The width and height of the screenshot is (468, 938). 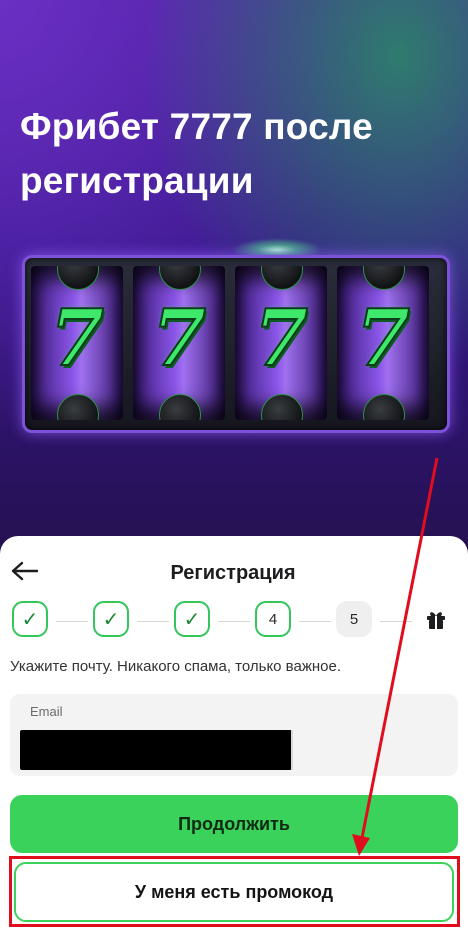 I want to click on promo-code-button: У меня есть промокод, so click(x=234, y=892).